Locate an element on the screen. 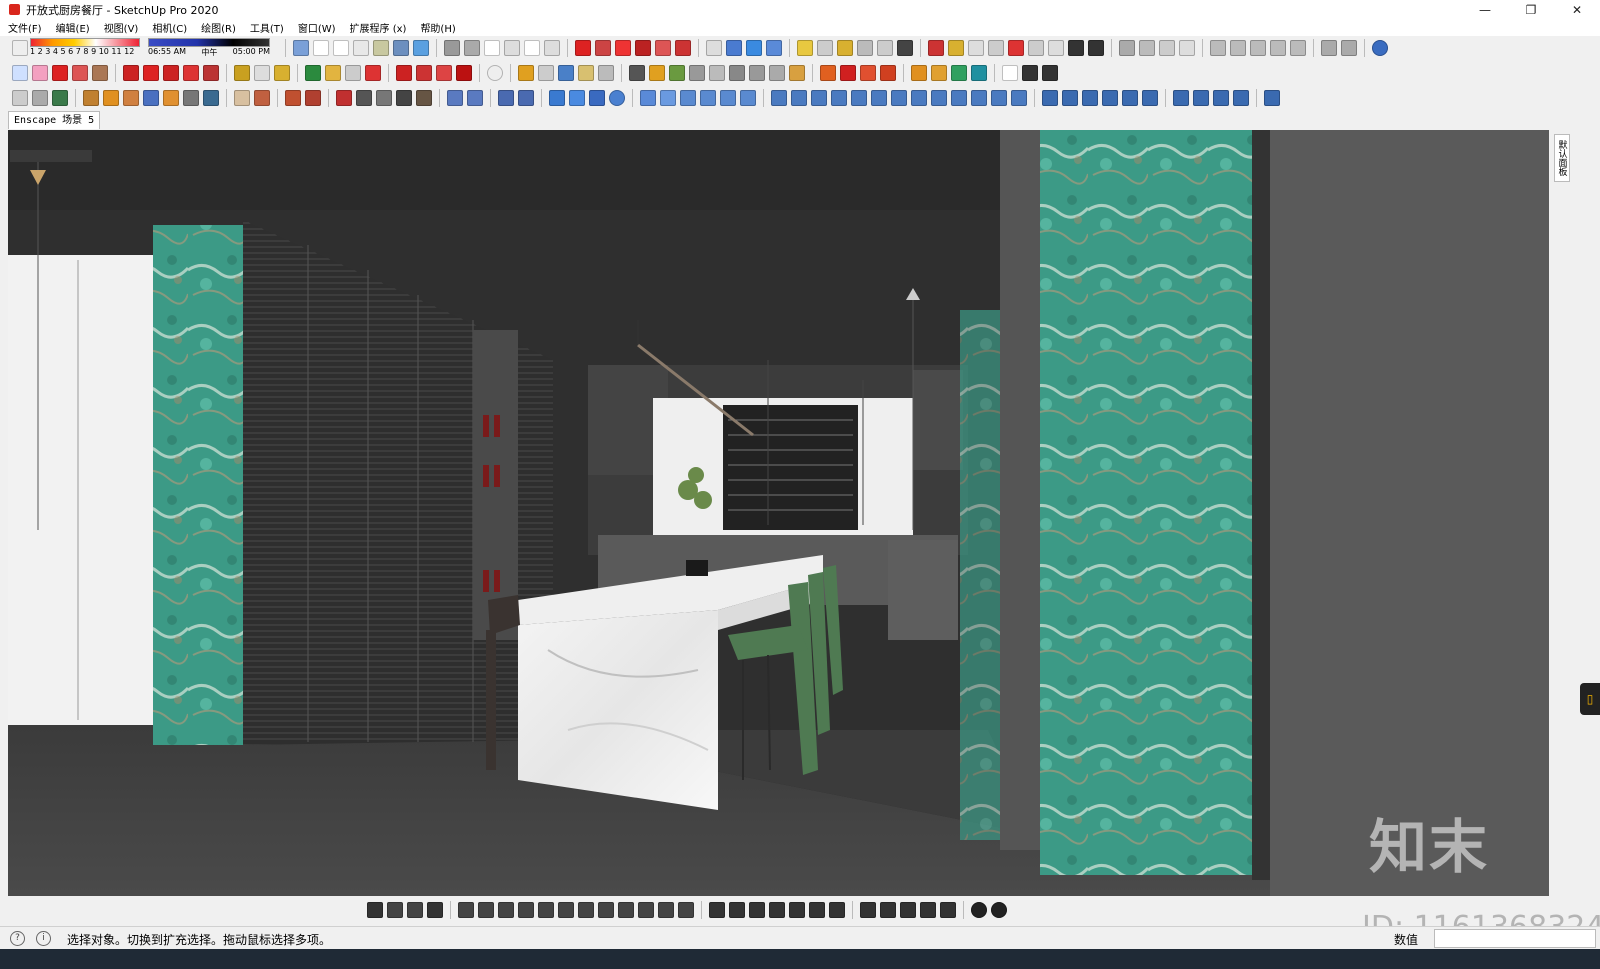  credits-icon: i is located at coordinates (43, 938).